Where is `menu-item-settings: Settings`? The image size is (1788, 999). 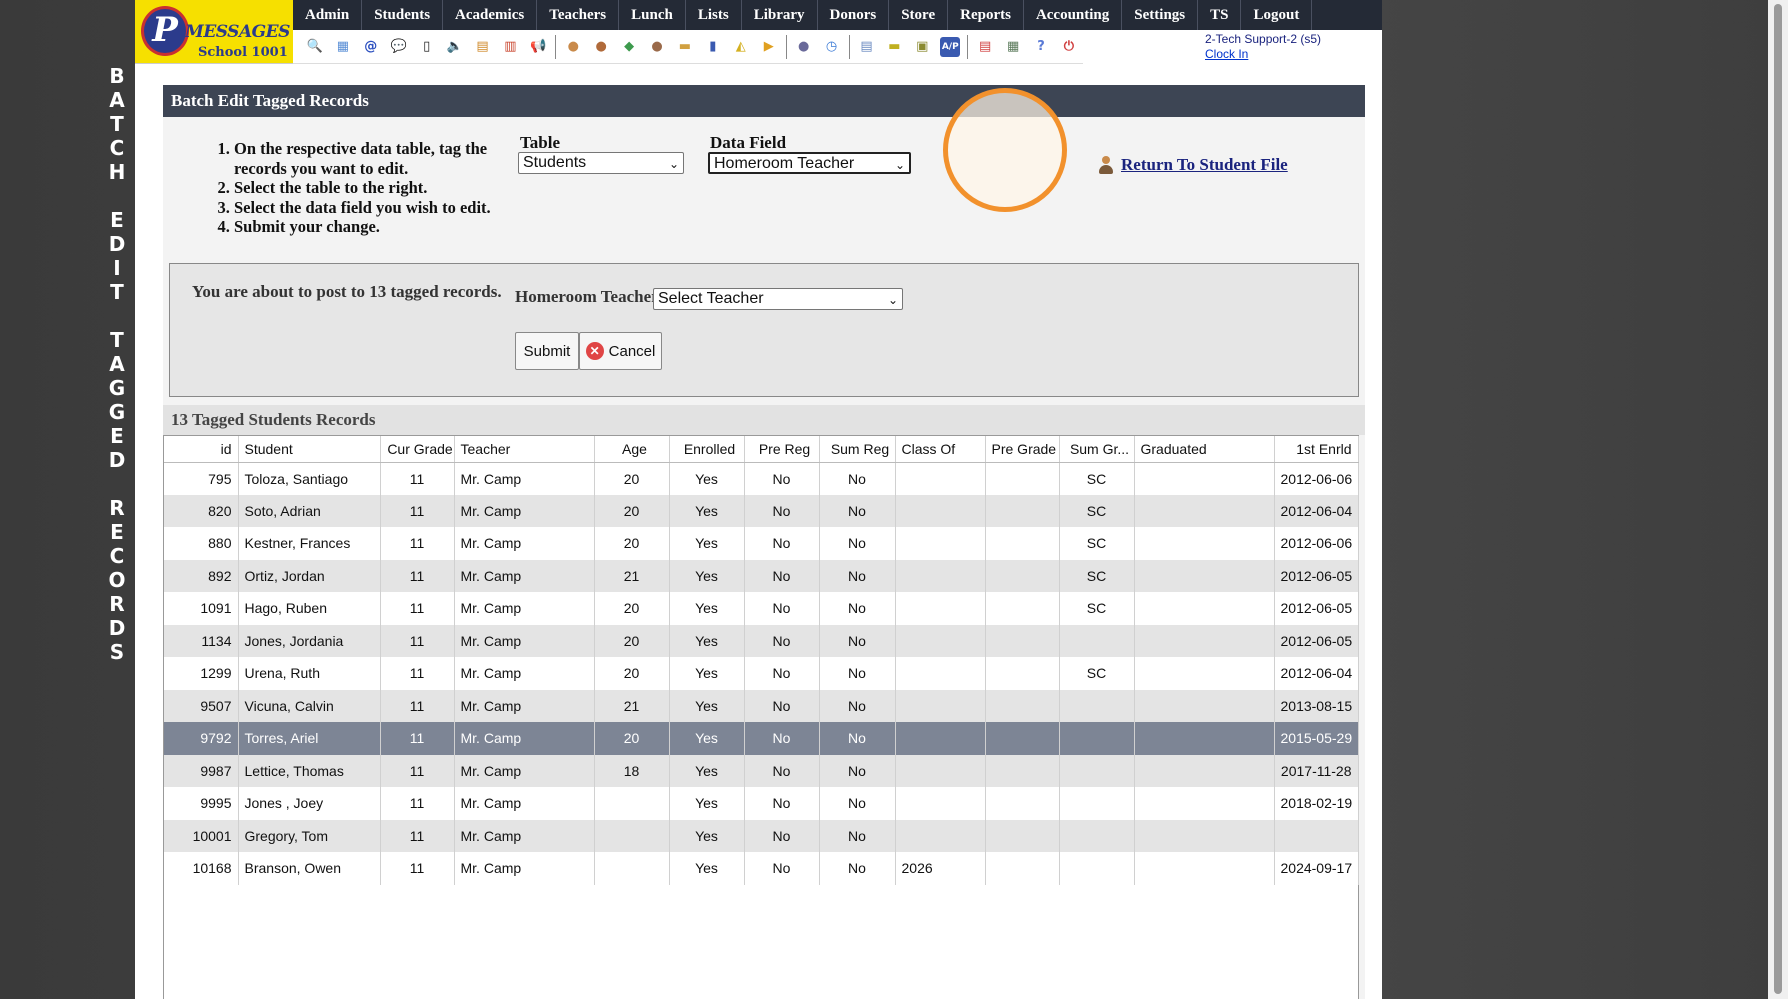
menu-item-settings: Settings is located at coordinates (1160, 15).